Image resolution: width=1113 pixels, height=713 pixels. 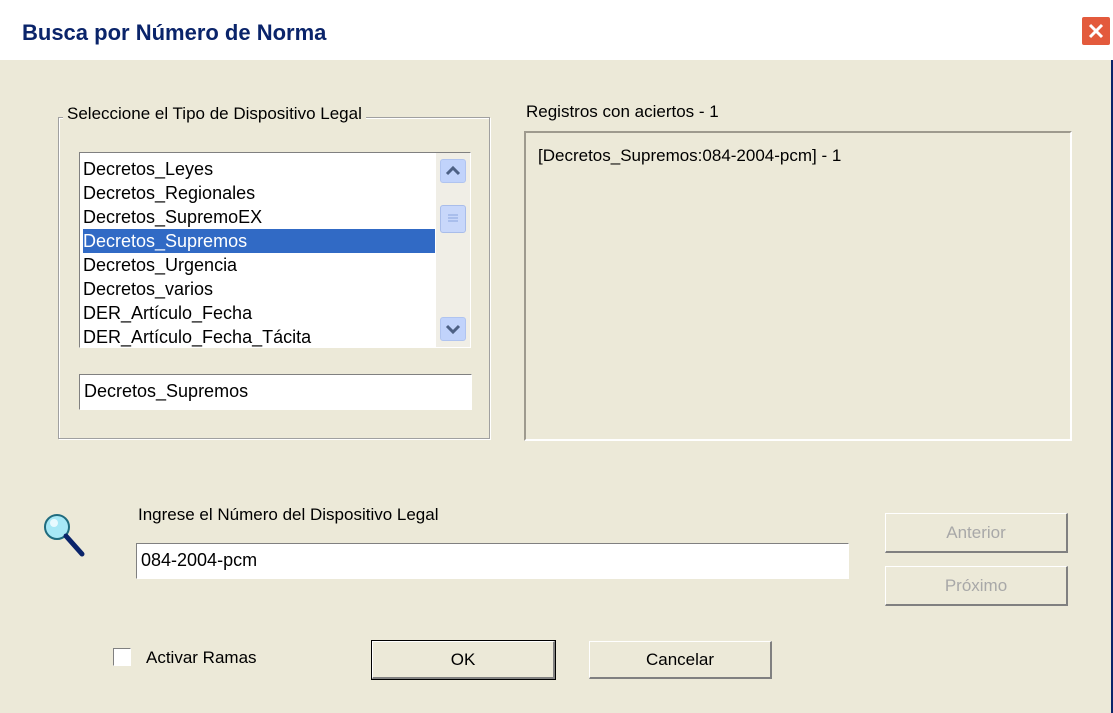 I want to click on scroll-down-button, so click(x=453, y=329).